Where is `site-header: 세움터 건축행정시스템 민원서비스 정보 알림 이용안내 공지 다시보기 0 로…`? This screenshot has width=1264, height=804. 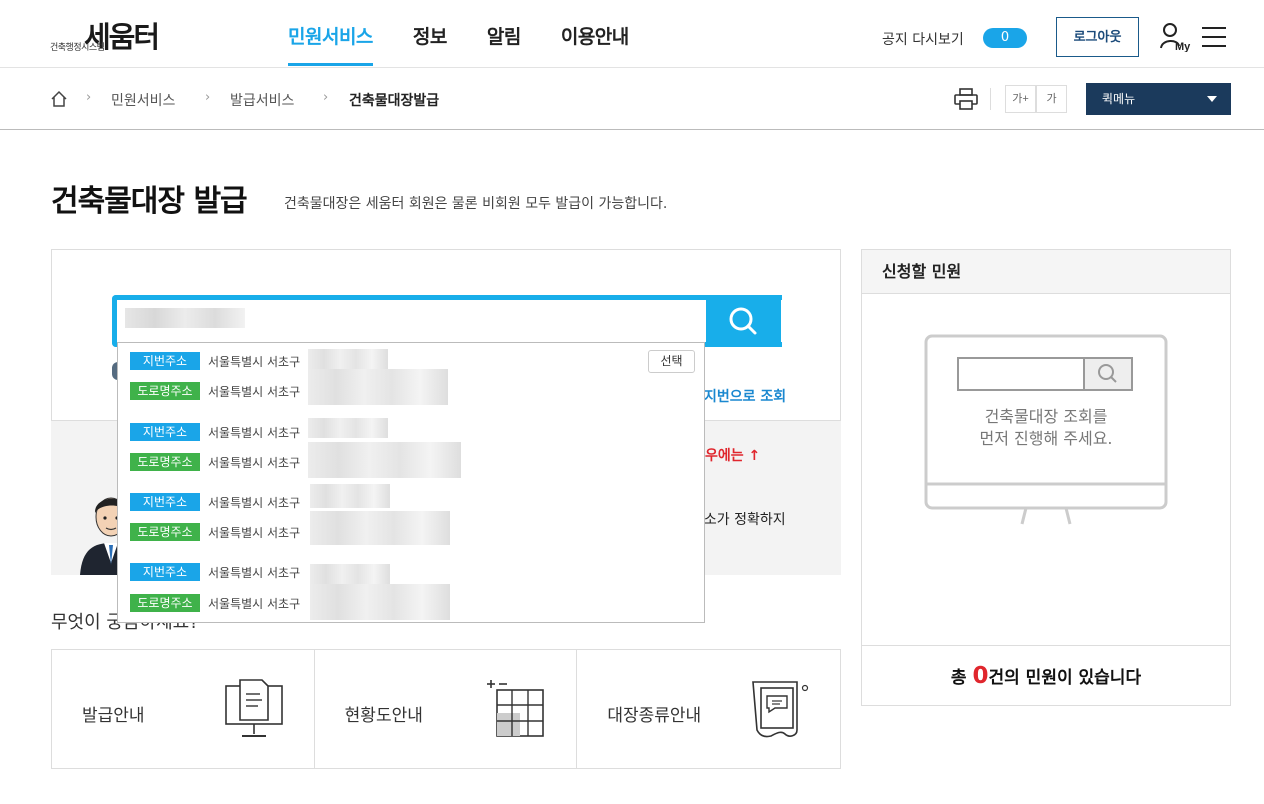 site-header: 세움터 건축행정시스템 민원서비스 정보 알림 이용안내 공지 다시보기 0 로… is located at coordinates (632, 34).